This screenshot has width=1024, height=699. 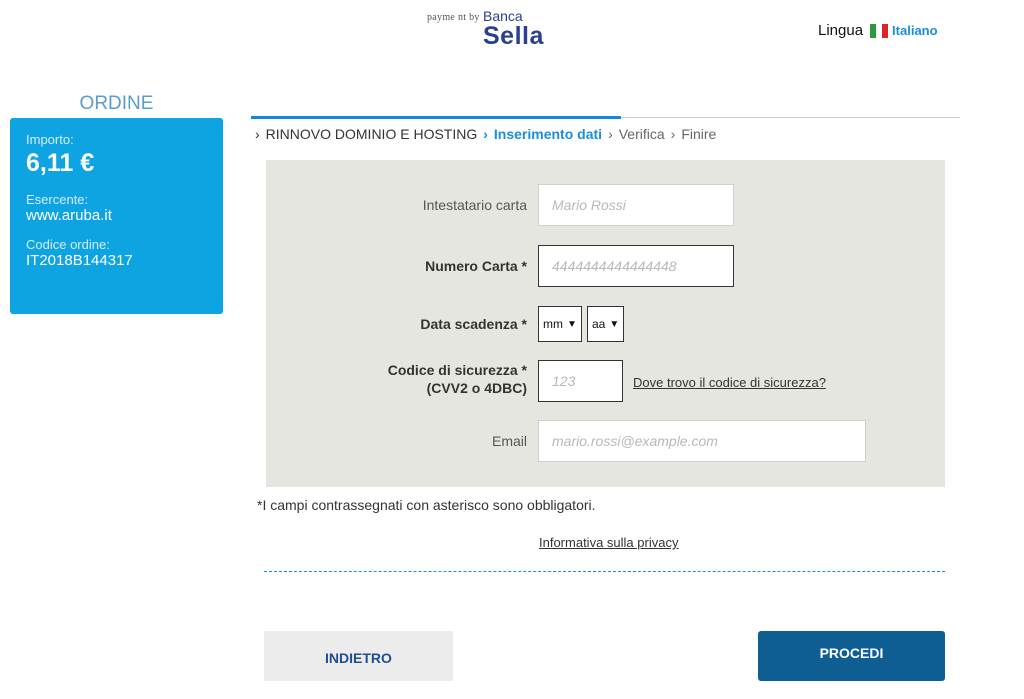 I want to click on breadcrumb-step-2: Inserimento dati, so click(x=548, y=134).